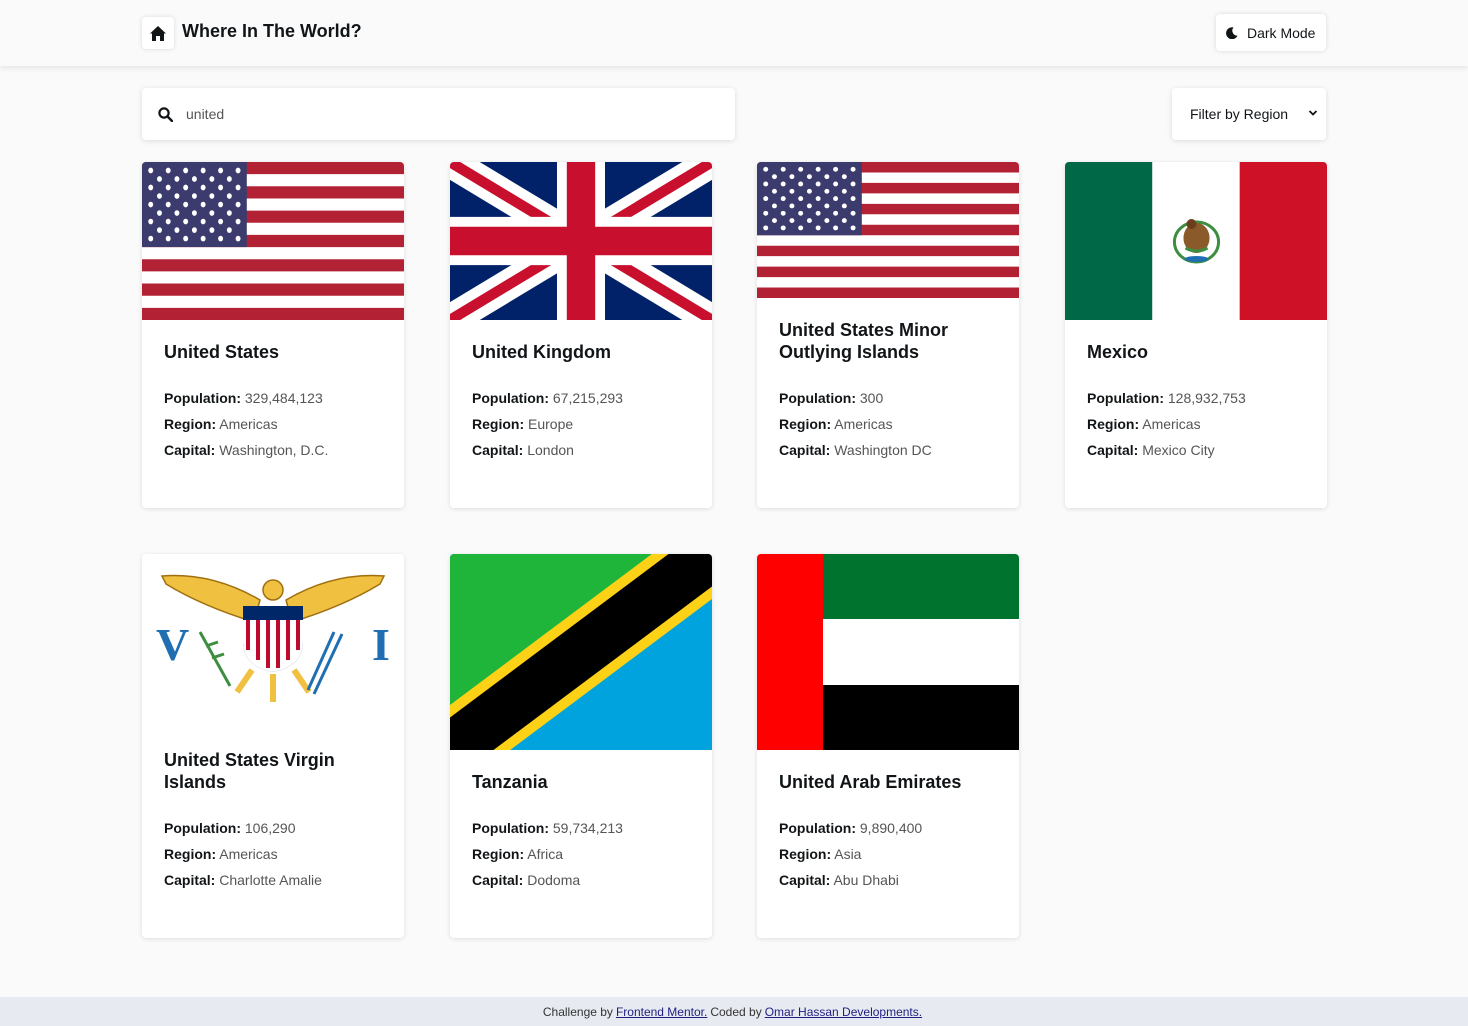 The width and height of the screenshot is (1468, 1026). Describe the element at coordinates (888, 854) in the screenshot. I see `region-row: Region: Asia` at that location.